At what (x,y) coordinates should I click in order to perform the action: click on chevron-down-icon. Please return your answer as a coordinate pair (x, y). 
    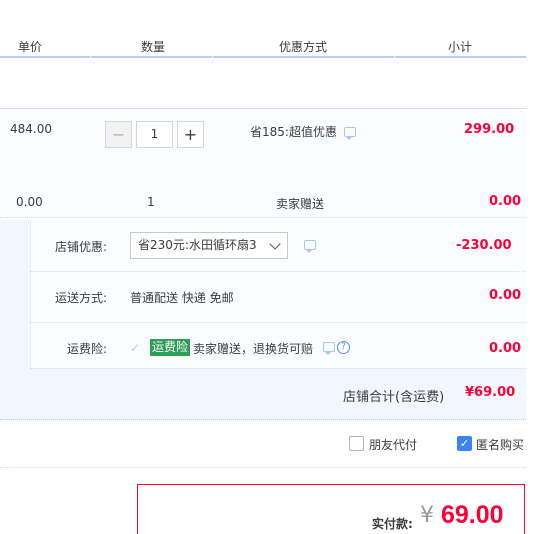
    Looking at the image, I should click on (275, 244).